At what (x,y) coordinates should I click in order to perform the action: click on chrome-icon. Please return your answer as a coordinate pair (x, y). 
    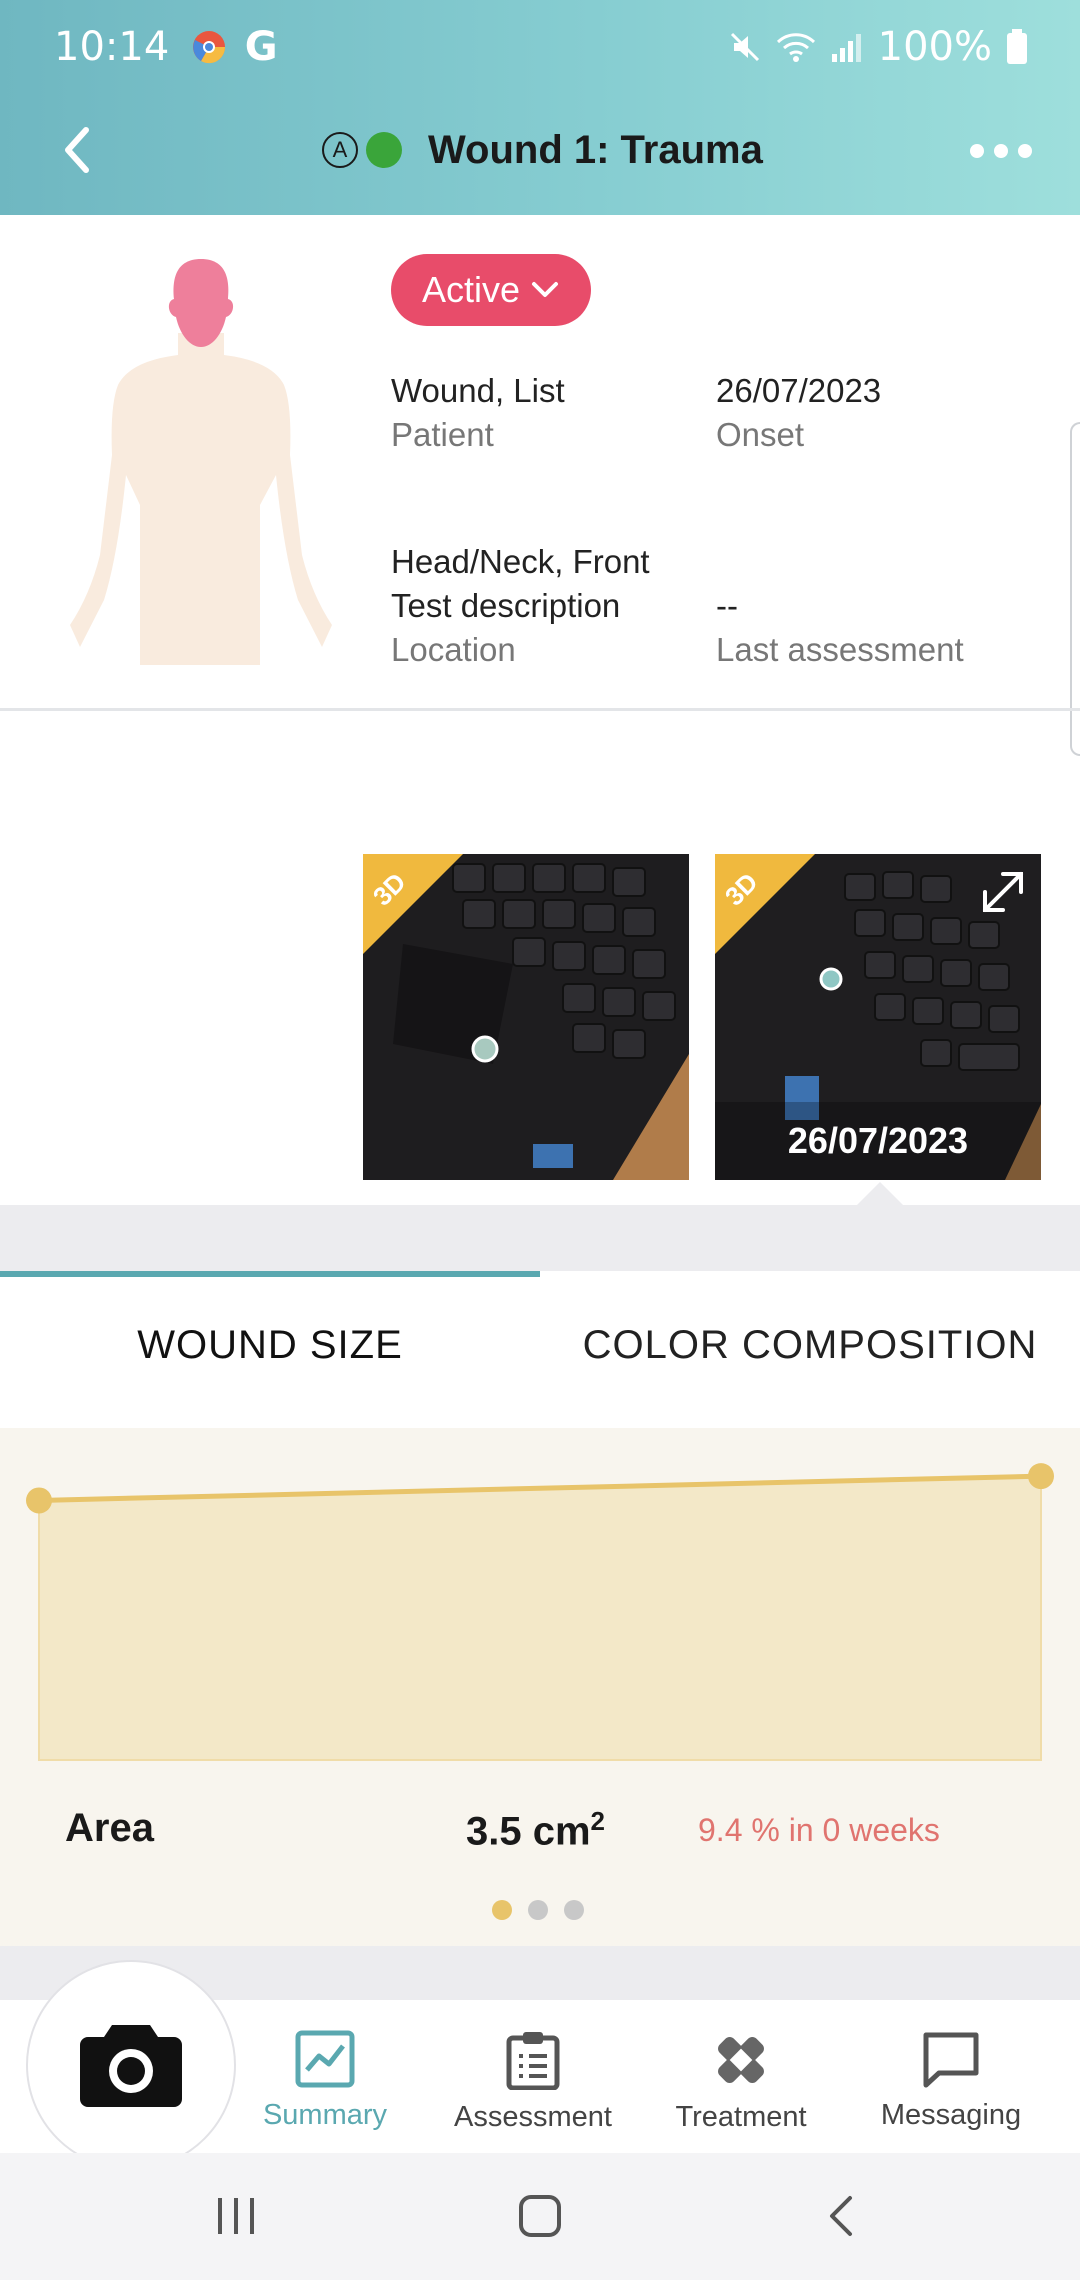
    Looking at the image, I should click on (209, 47).